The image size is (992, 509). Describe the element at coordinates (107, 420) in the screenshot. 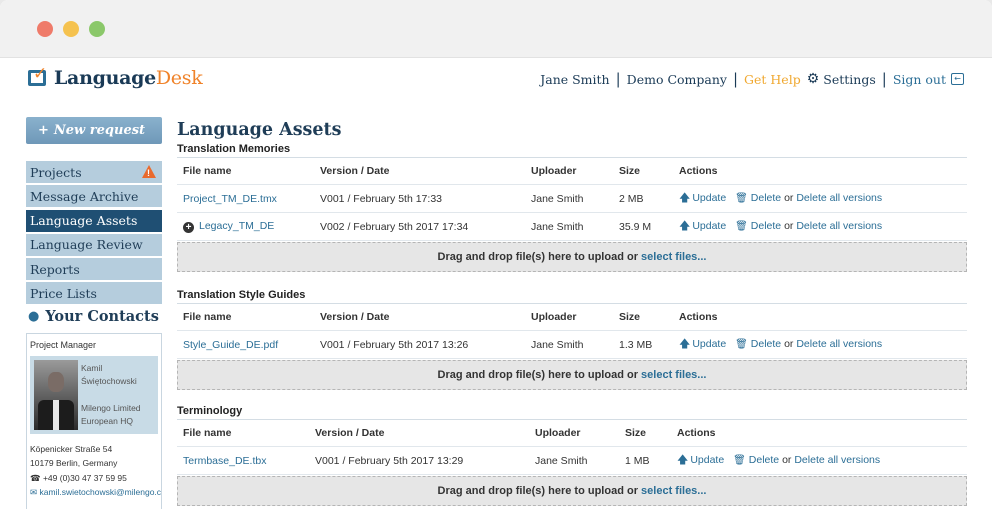

I see `contact-company-line2: European HQ` at that location.